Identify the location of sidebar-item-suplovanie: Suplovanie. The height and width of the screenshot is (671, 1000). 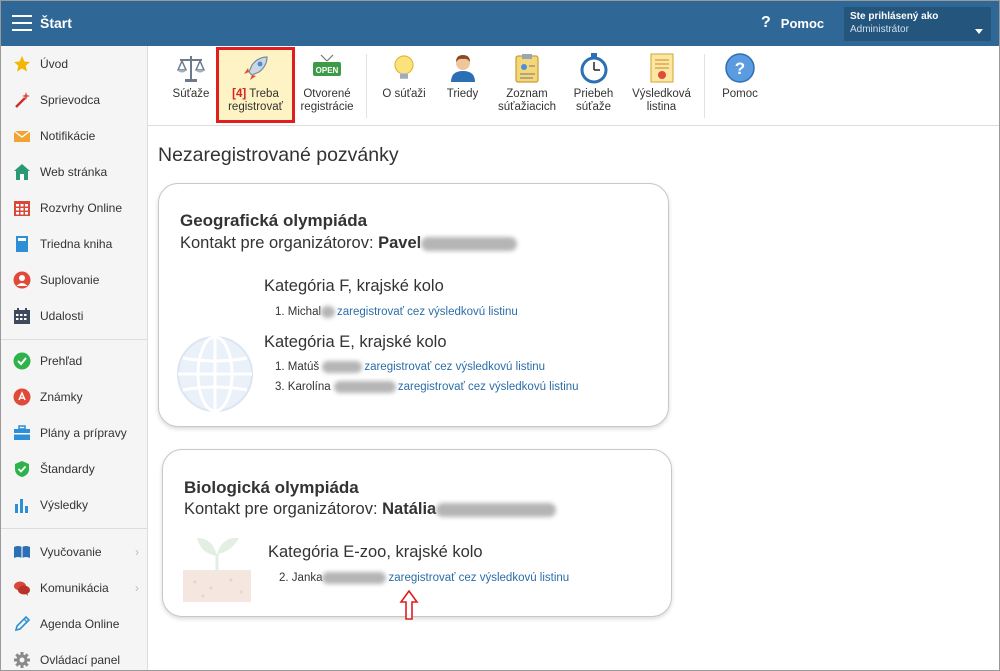
(74, 280).